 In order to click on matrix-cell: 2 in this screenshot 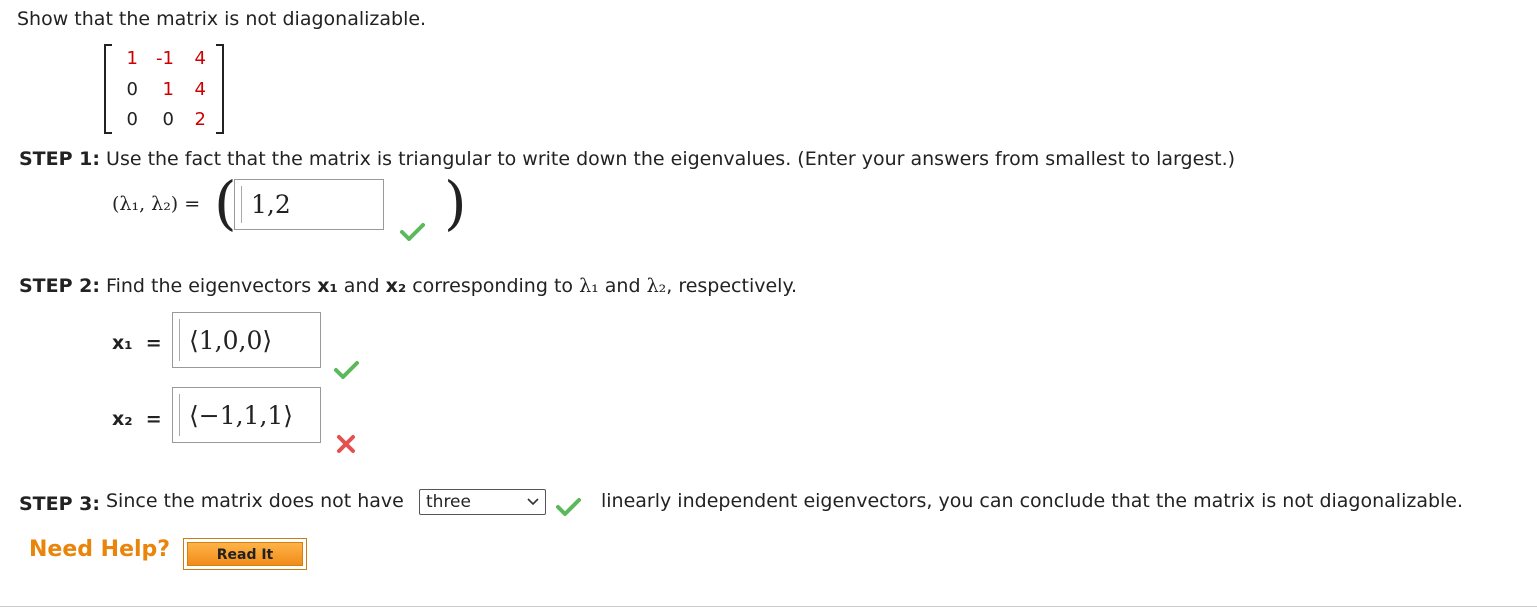, I will do `click(200, 119)`.